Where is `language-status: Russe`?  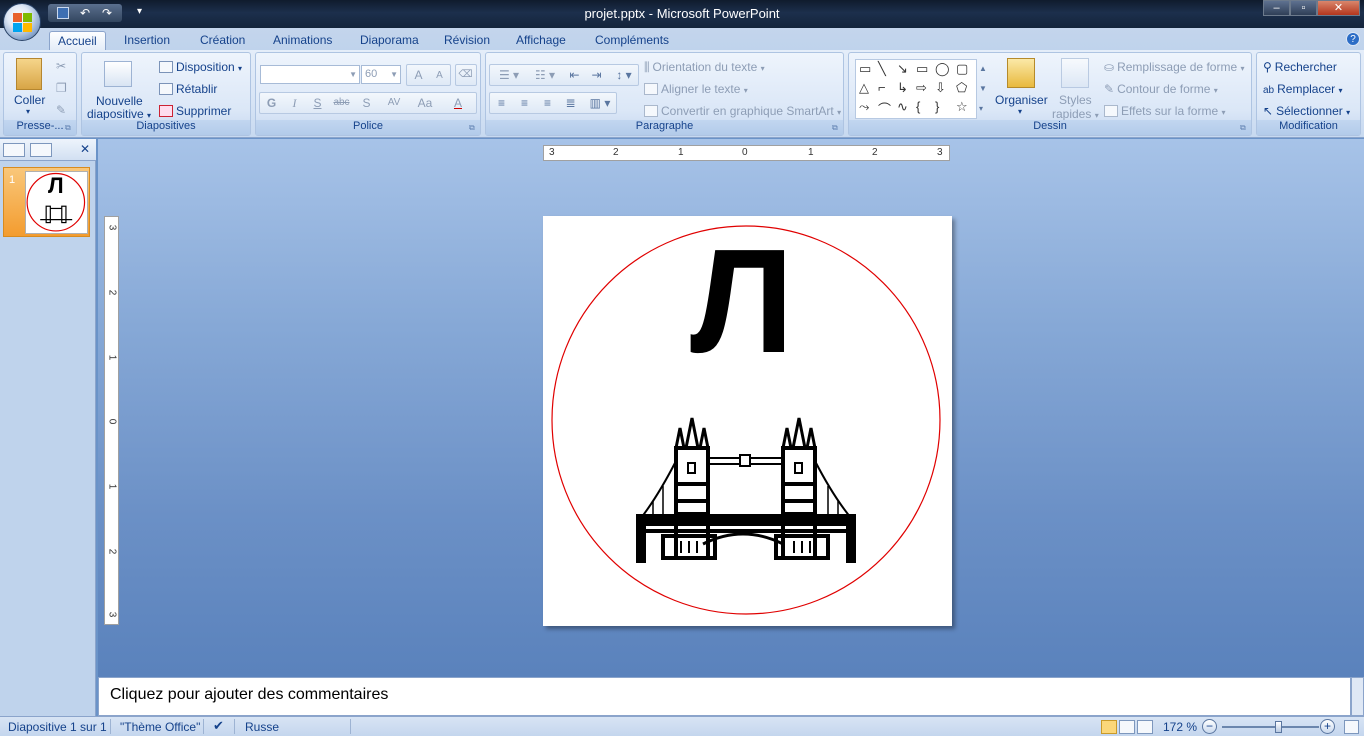
language-status: Russe is located at coordinates (262, 727).